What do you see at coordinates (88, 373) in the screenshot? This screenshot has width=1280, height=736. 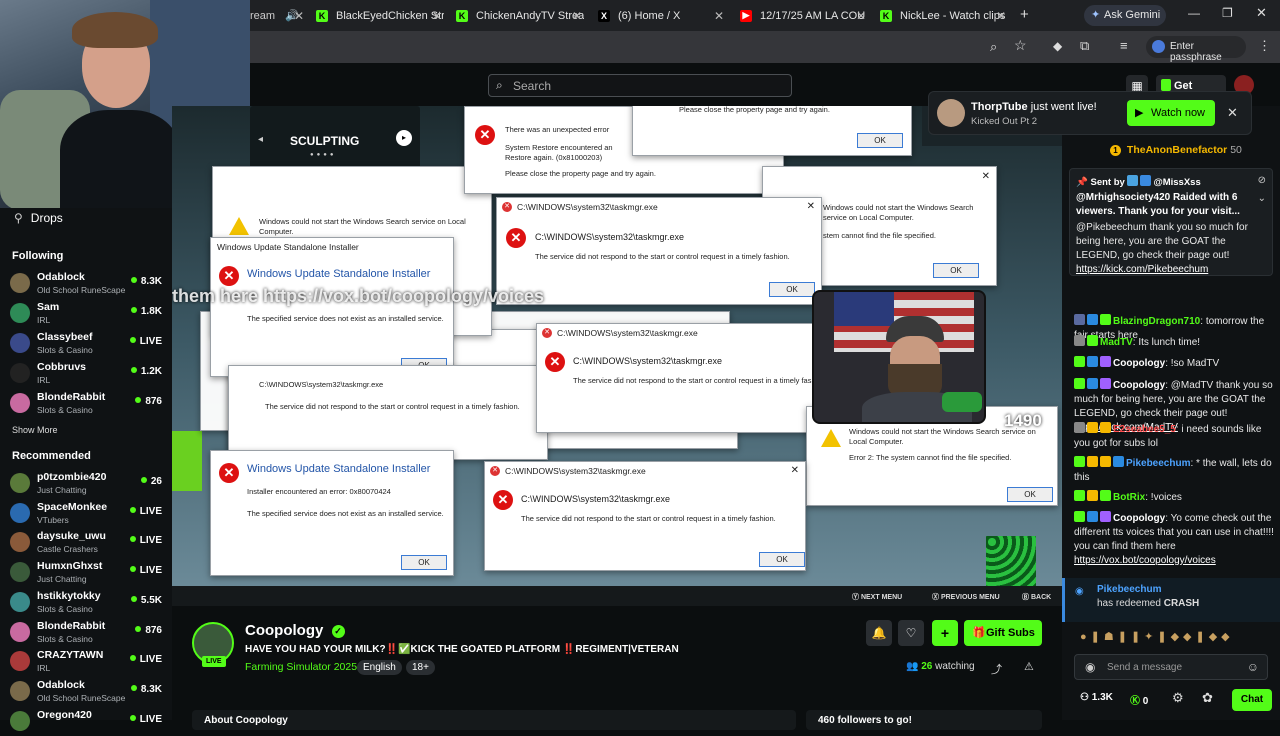 I see `sidebar-channel-item: Cobbruvs IRL 1.2K` at bounding box center [88, 373].